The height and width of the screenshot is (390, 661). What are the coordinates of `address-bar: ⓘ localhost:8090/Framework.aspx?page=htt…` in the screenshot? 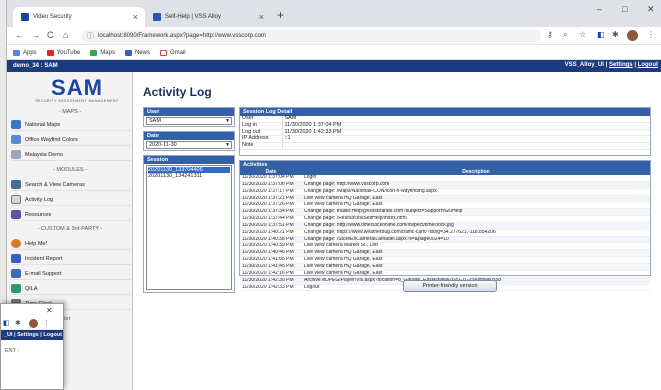 It's located at (311, 36).